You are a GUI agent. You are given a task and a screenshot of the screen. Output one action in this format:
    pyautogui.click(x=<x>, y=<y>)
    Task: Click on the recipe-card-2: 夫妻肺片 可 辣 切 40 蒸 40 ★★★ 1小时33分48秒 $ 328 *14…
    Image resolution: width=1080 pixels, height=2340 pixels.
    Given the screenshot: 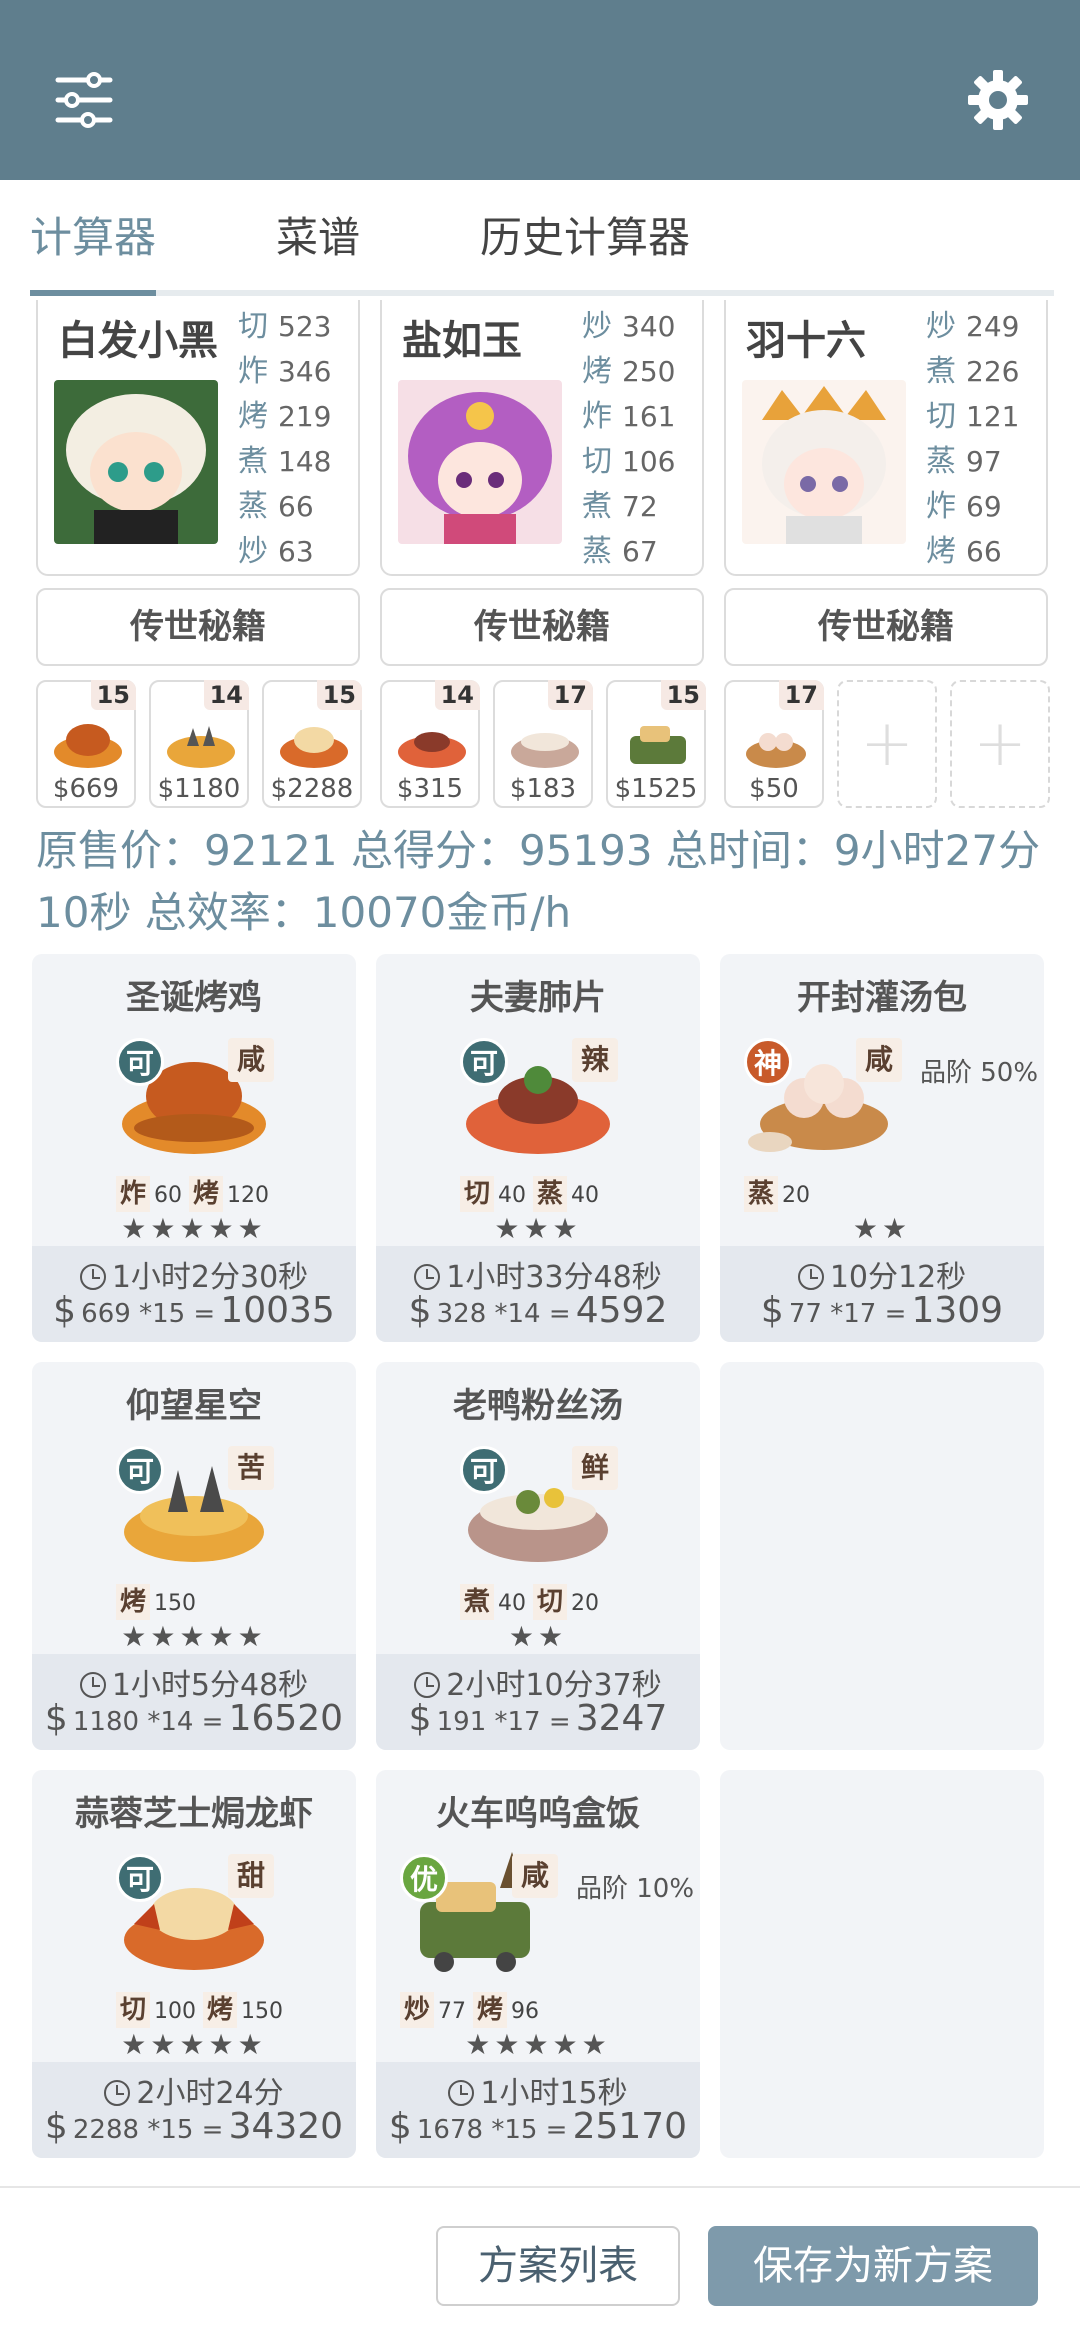 What is the action you would take?
    pyautogui.click(x=538, y=1148)
    